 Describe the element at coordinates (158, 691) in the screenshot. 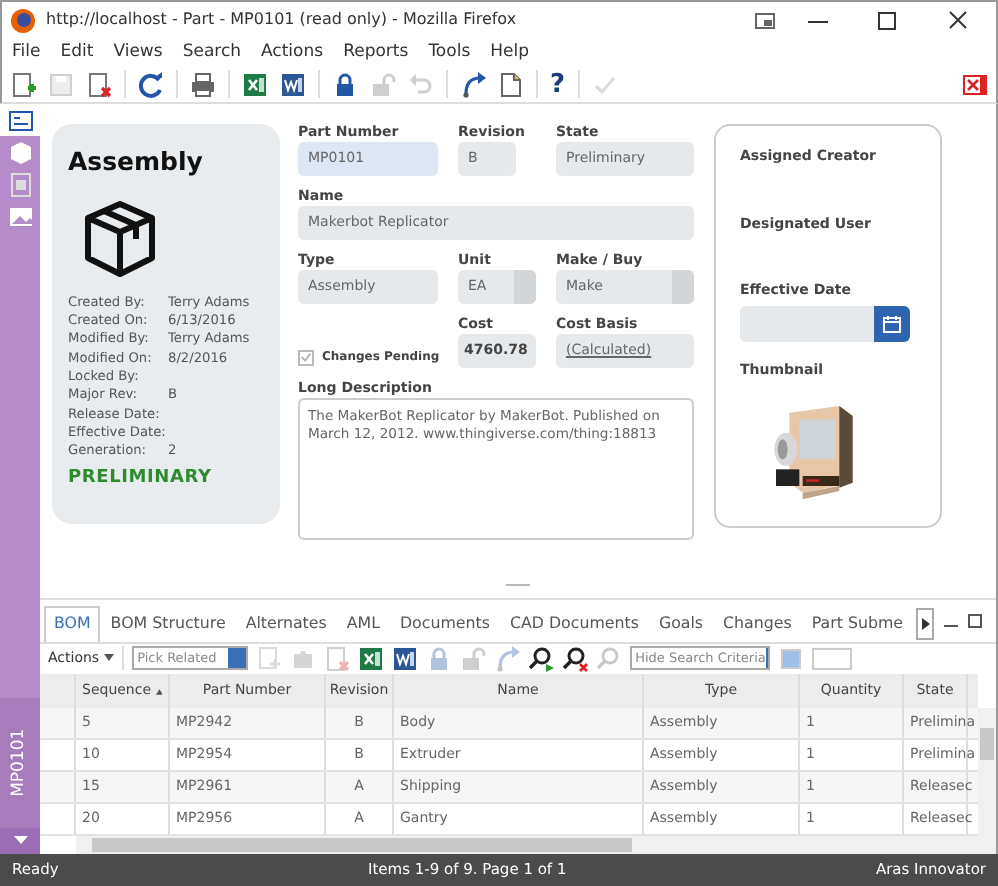

I see `sort-icon` at that location.